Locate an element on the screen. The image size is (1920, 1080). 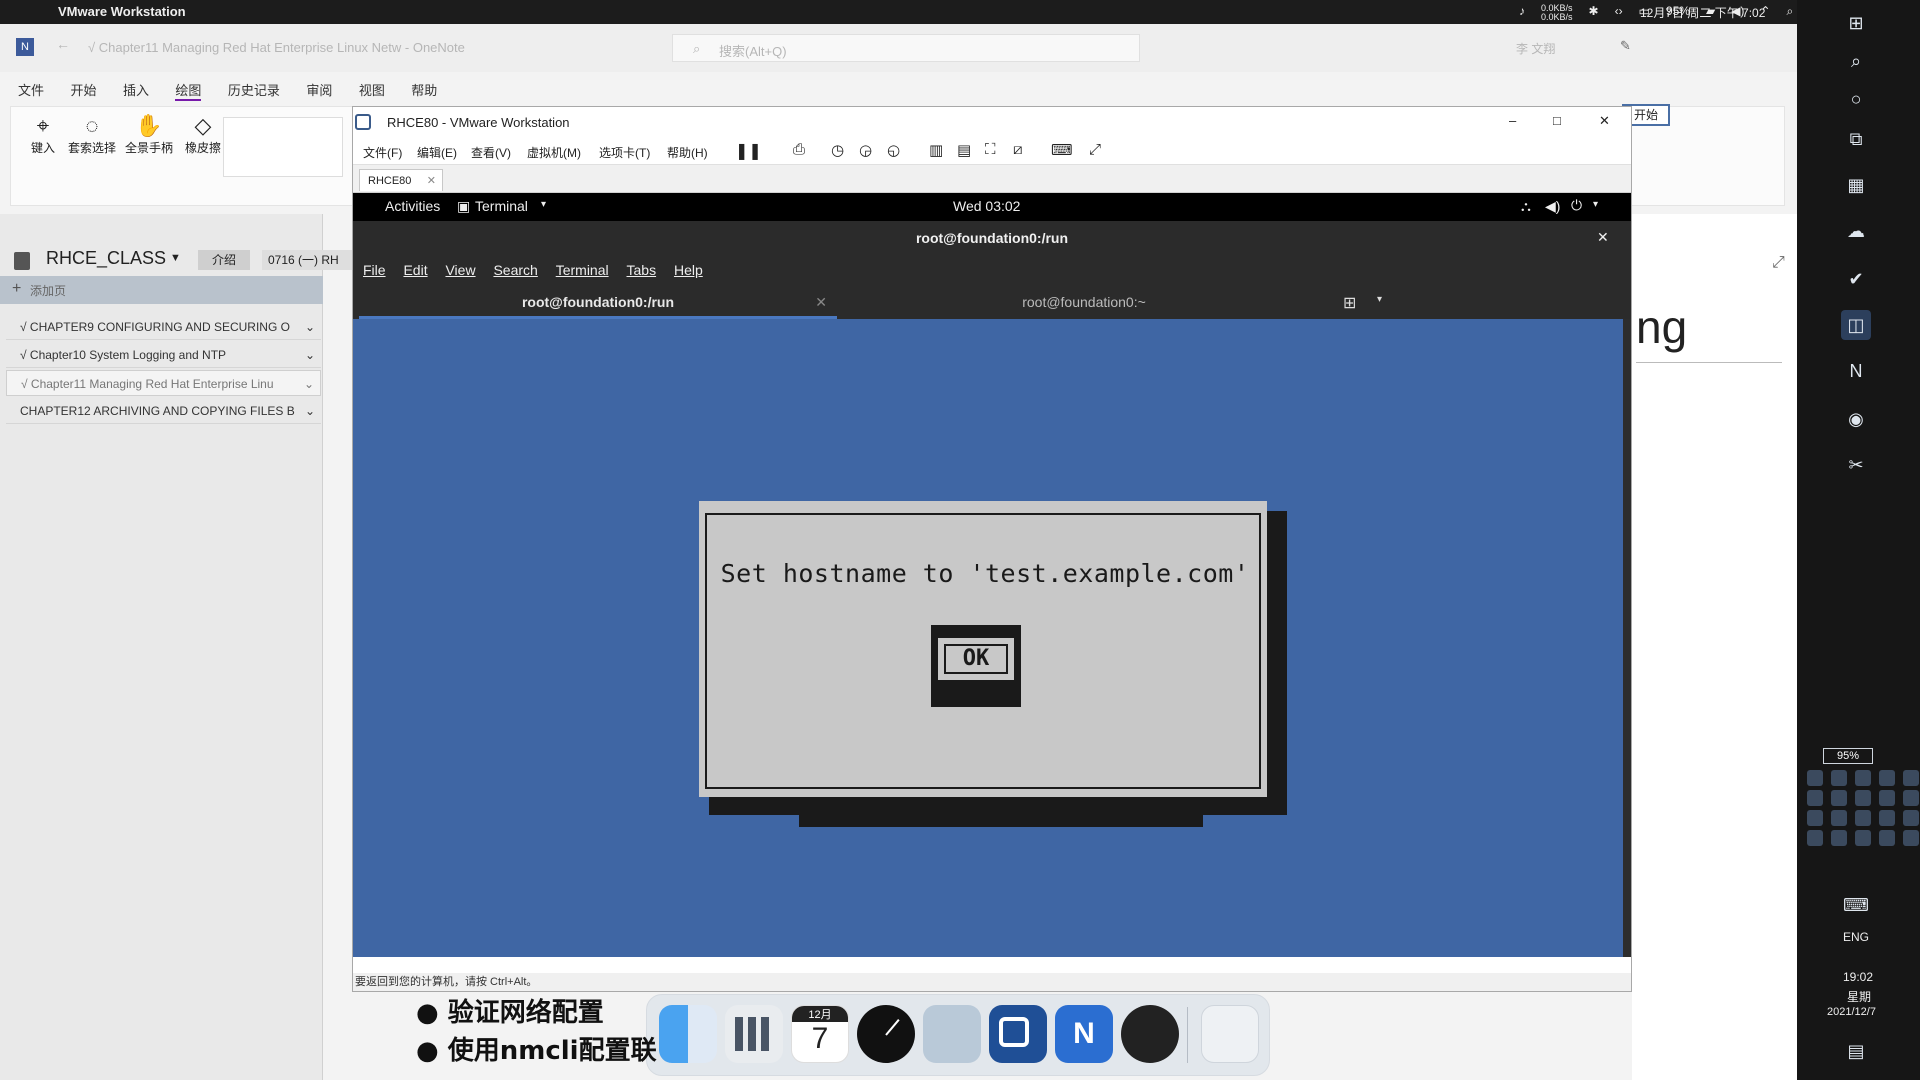
obs-icon is located at coordinates (1150, 1034).